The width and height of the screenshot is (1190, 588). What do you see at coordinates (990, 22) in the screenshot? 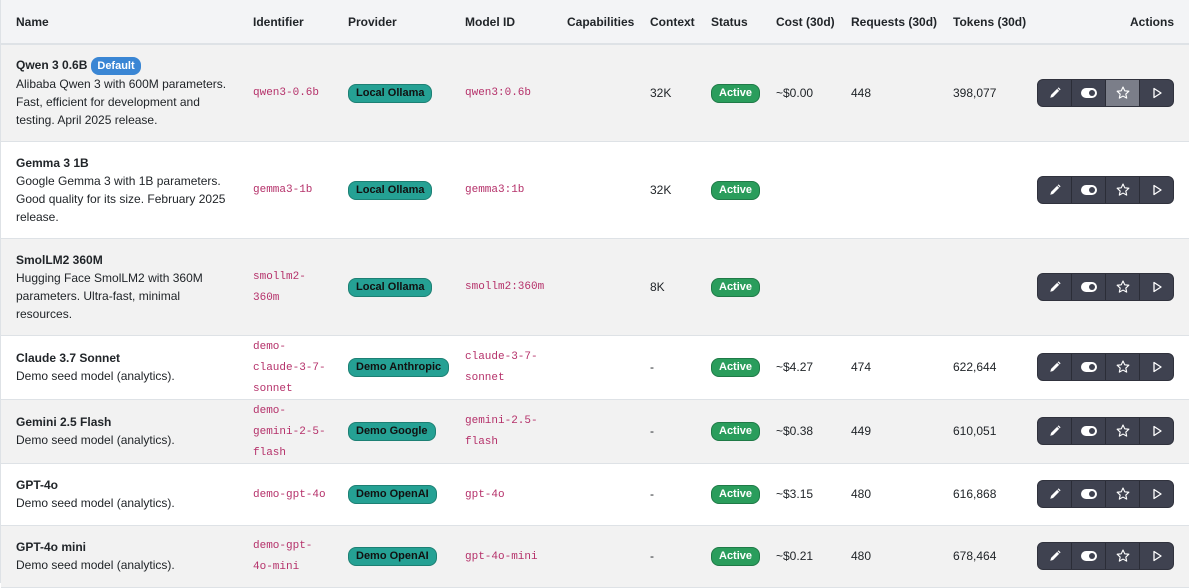
I see `column-header-tokens: Tokens (30d)` at bounding box center [990, 22].